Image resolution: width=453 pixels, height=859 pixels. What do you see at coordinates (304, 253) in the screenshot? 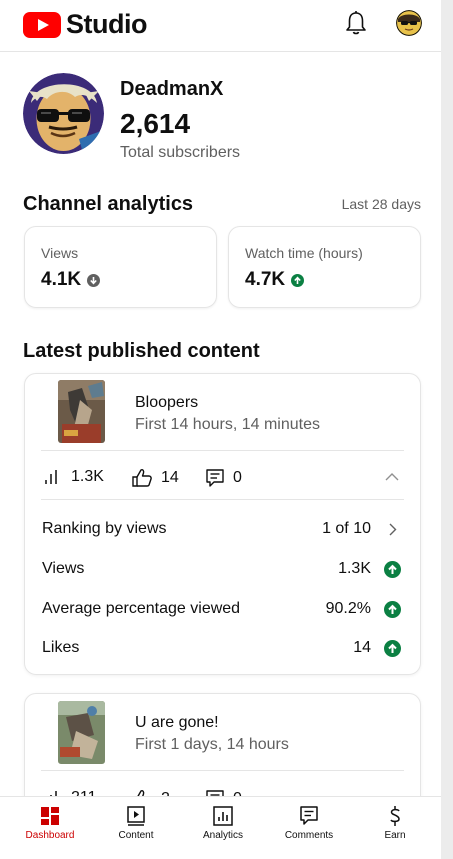
I see `stat-label: Watch time (hours)` at bounding box center [304, 253].